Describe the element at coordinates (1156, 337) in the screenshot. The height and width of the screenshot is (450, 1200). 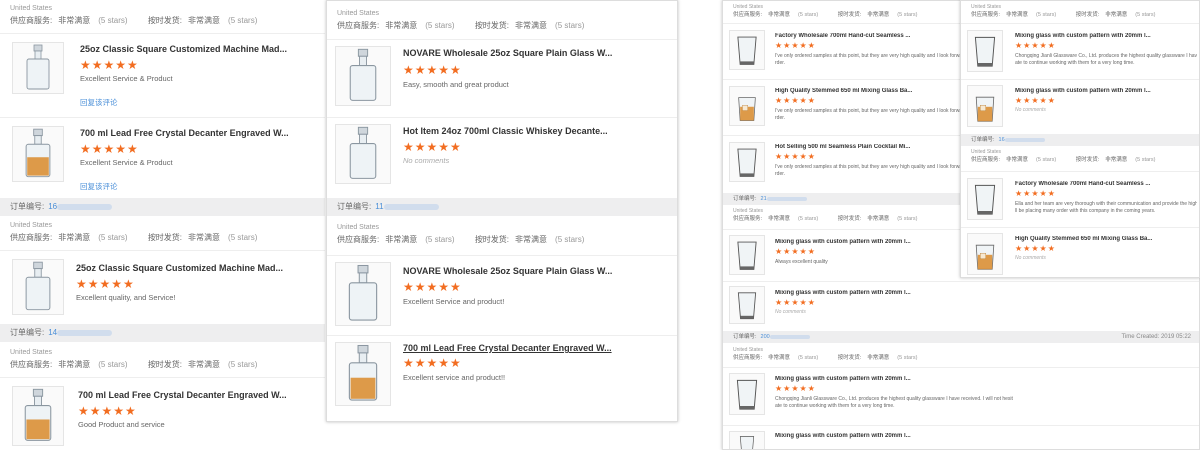
I see `time-created: Time Created: 2019 05:22` at that location.